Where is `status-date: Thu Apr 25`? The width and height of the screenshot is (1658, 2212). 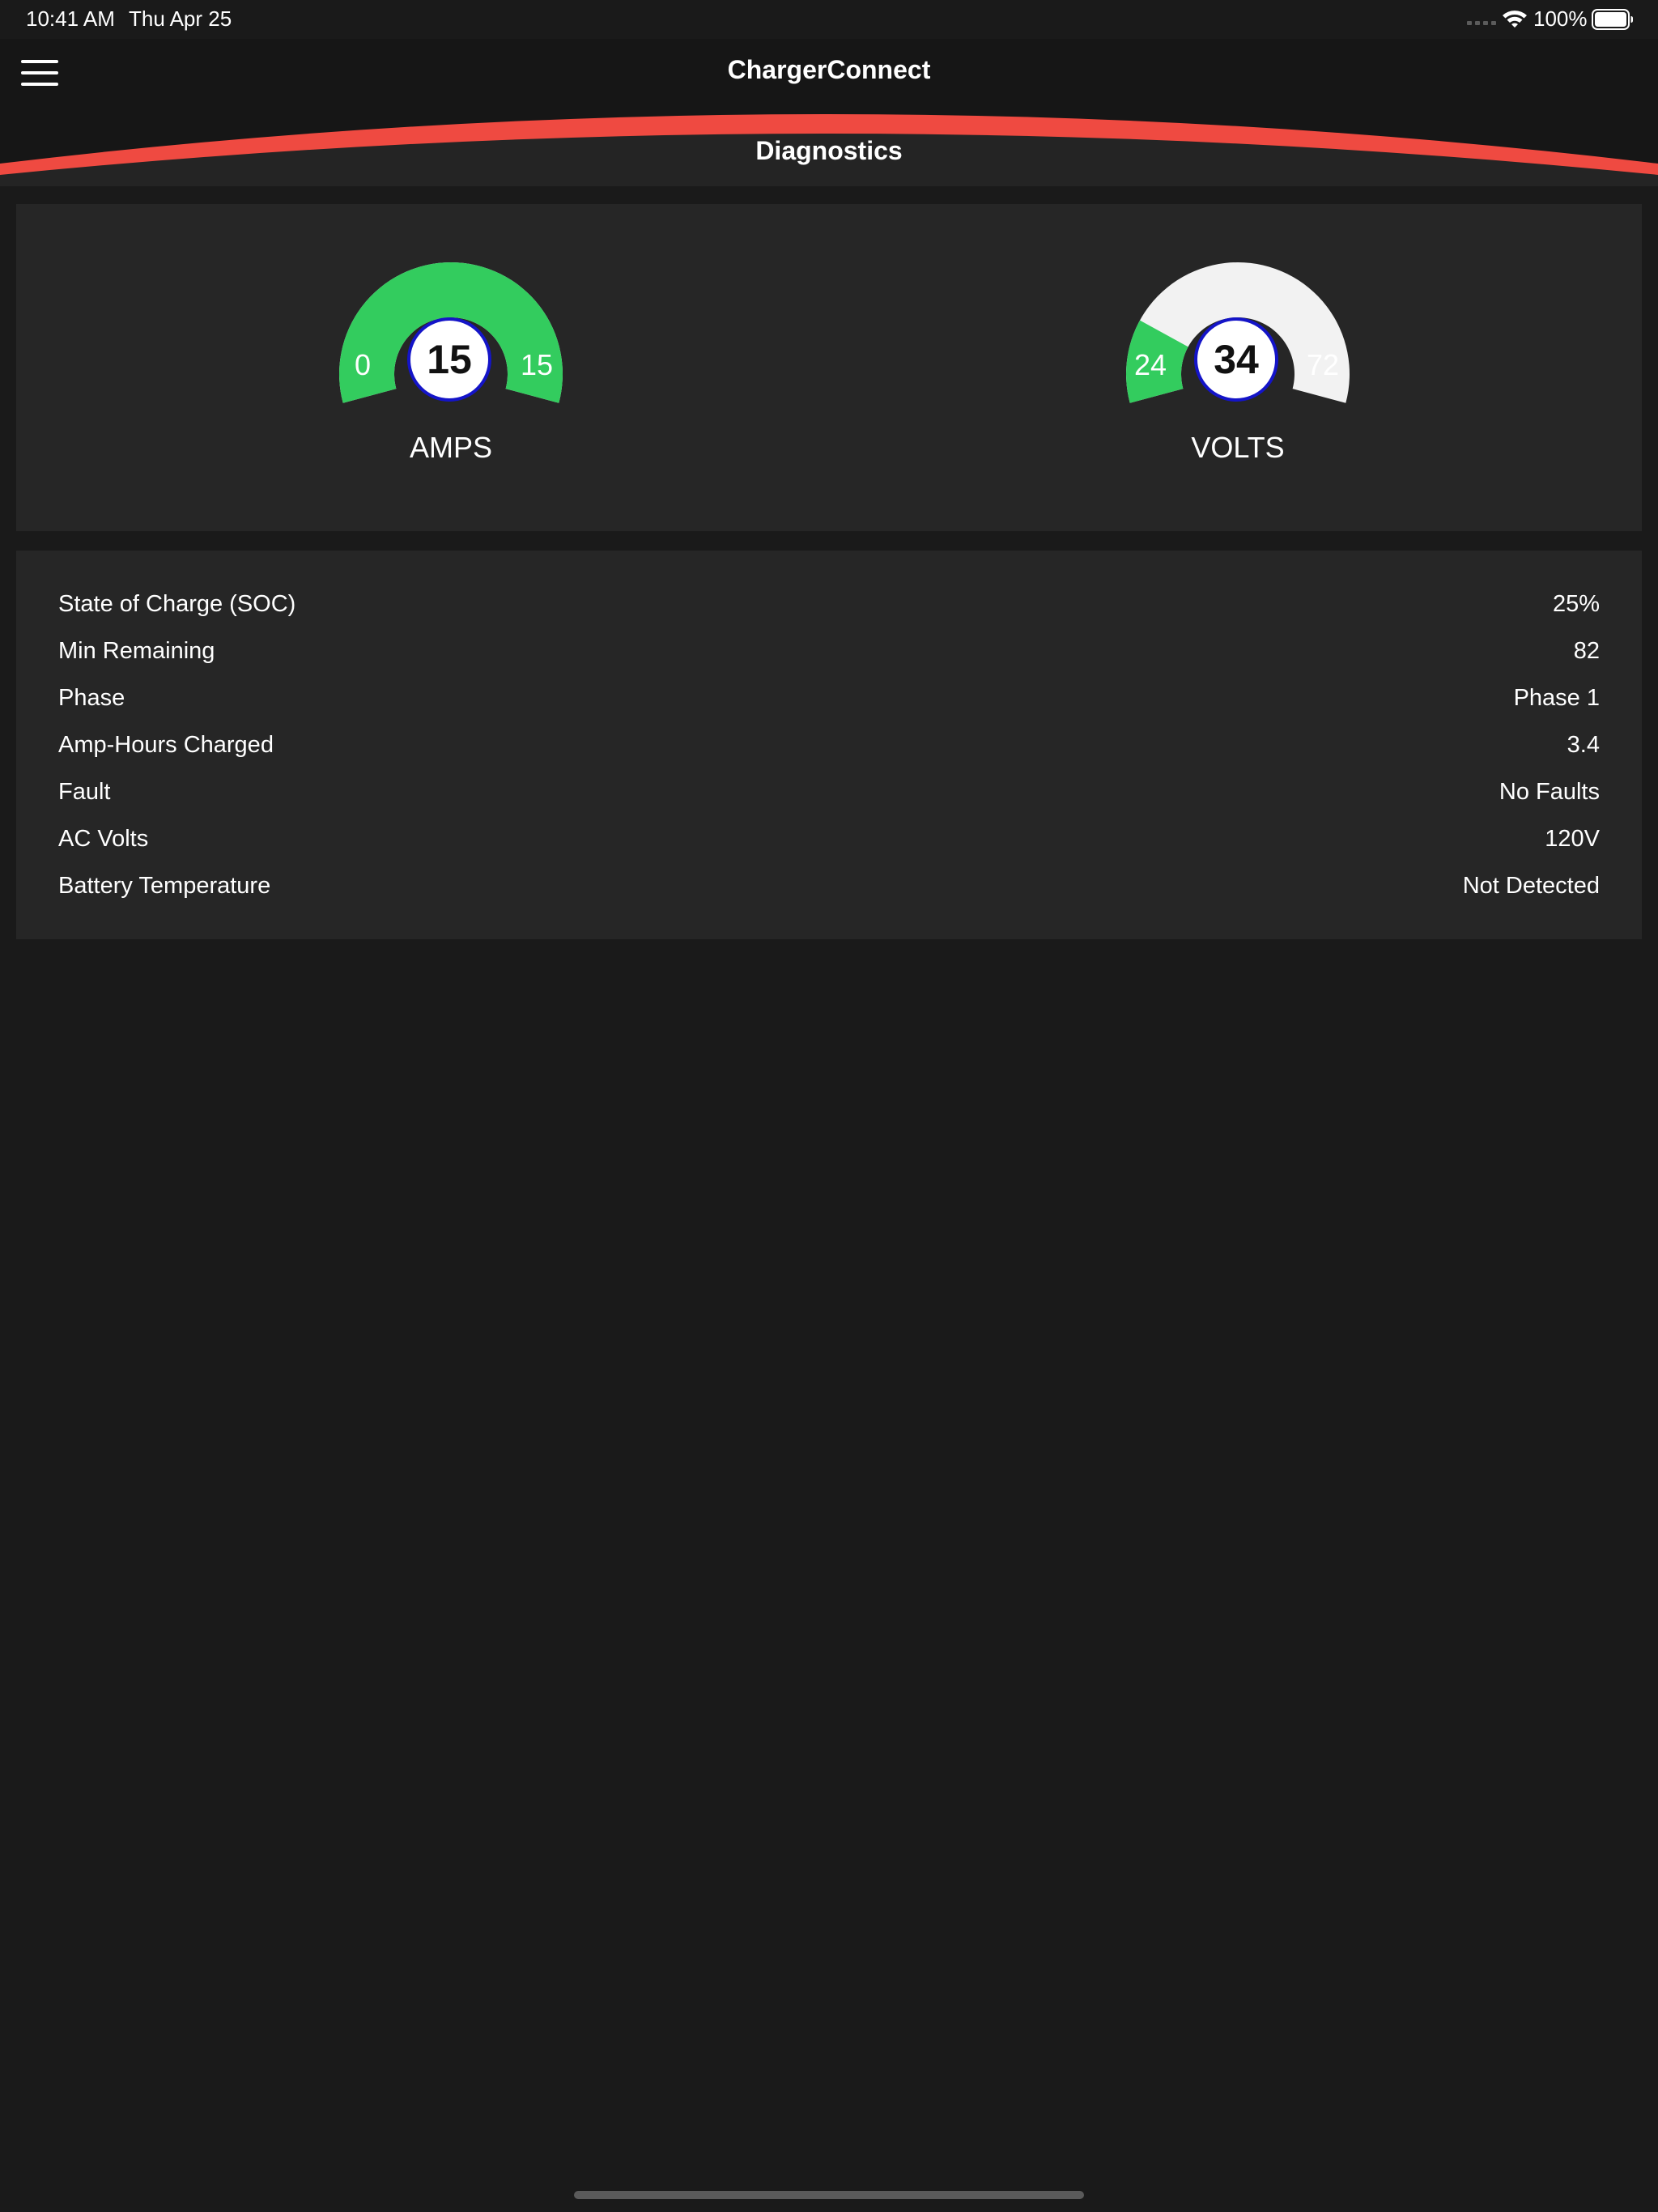
status-date: Thu Apr 25 is located at coordinates (180, 19).